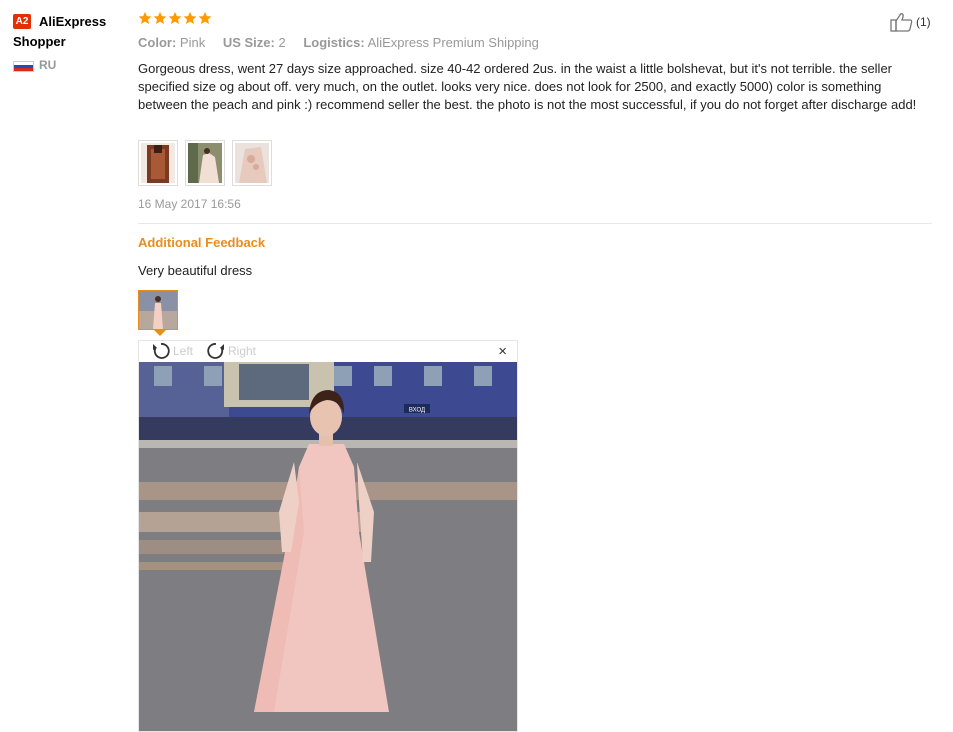 This screenshot has width=953, height=732. I want to click on country-flag-icon, so click(23, 66).